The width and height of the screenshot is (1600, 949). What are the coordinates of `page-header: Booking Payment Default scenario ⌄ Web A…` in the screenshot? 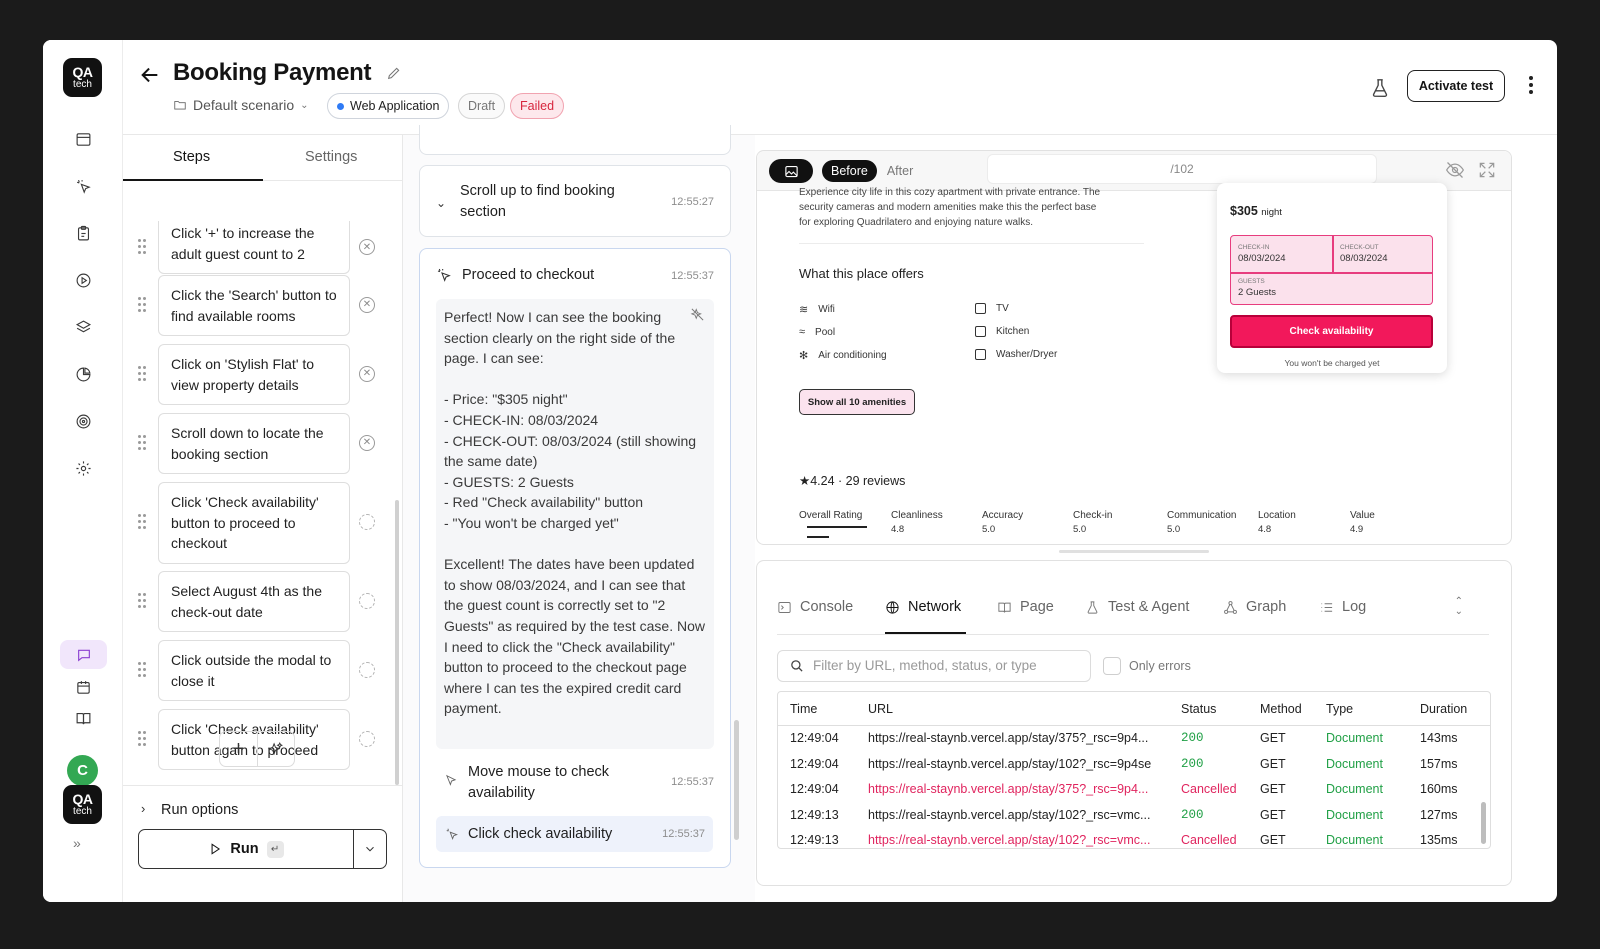 It's located at (840, 87).